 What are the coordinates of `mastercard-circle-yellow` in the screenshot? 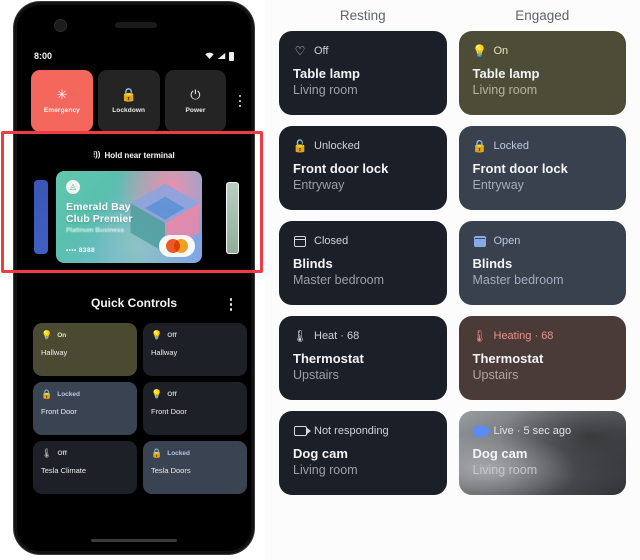 It's located at (181, 246).